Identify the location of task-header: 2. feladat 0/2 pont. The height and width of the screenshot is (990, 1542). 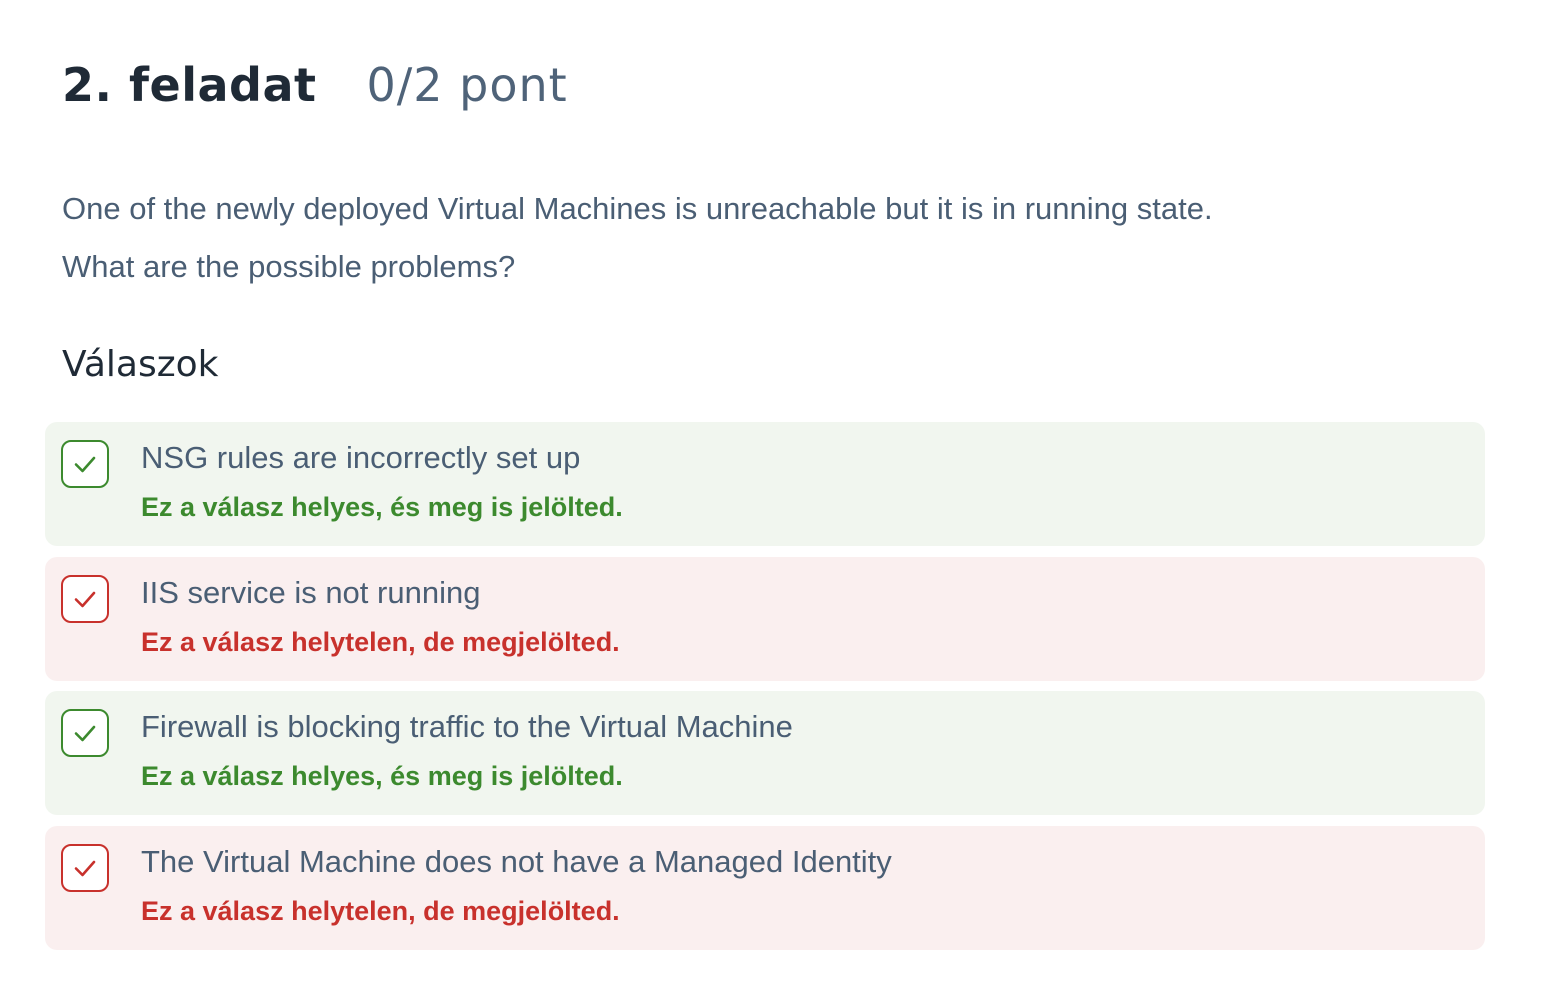
(315, 90).